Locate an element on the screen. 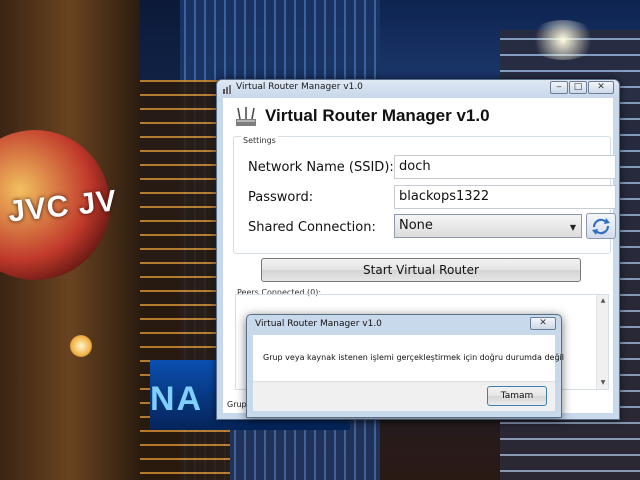 This screenshot has height=480, width=640. window-titlebar: Virtual Router Manager v1.0 ‒ □ ✕ is located at coordinates (418, 89).